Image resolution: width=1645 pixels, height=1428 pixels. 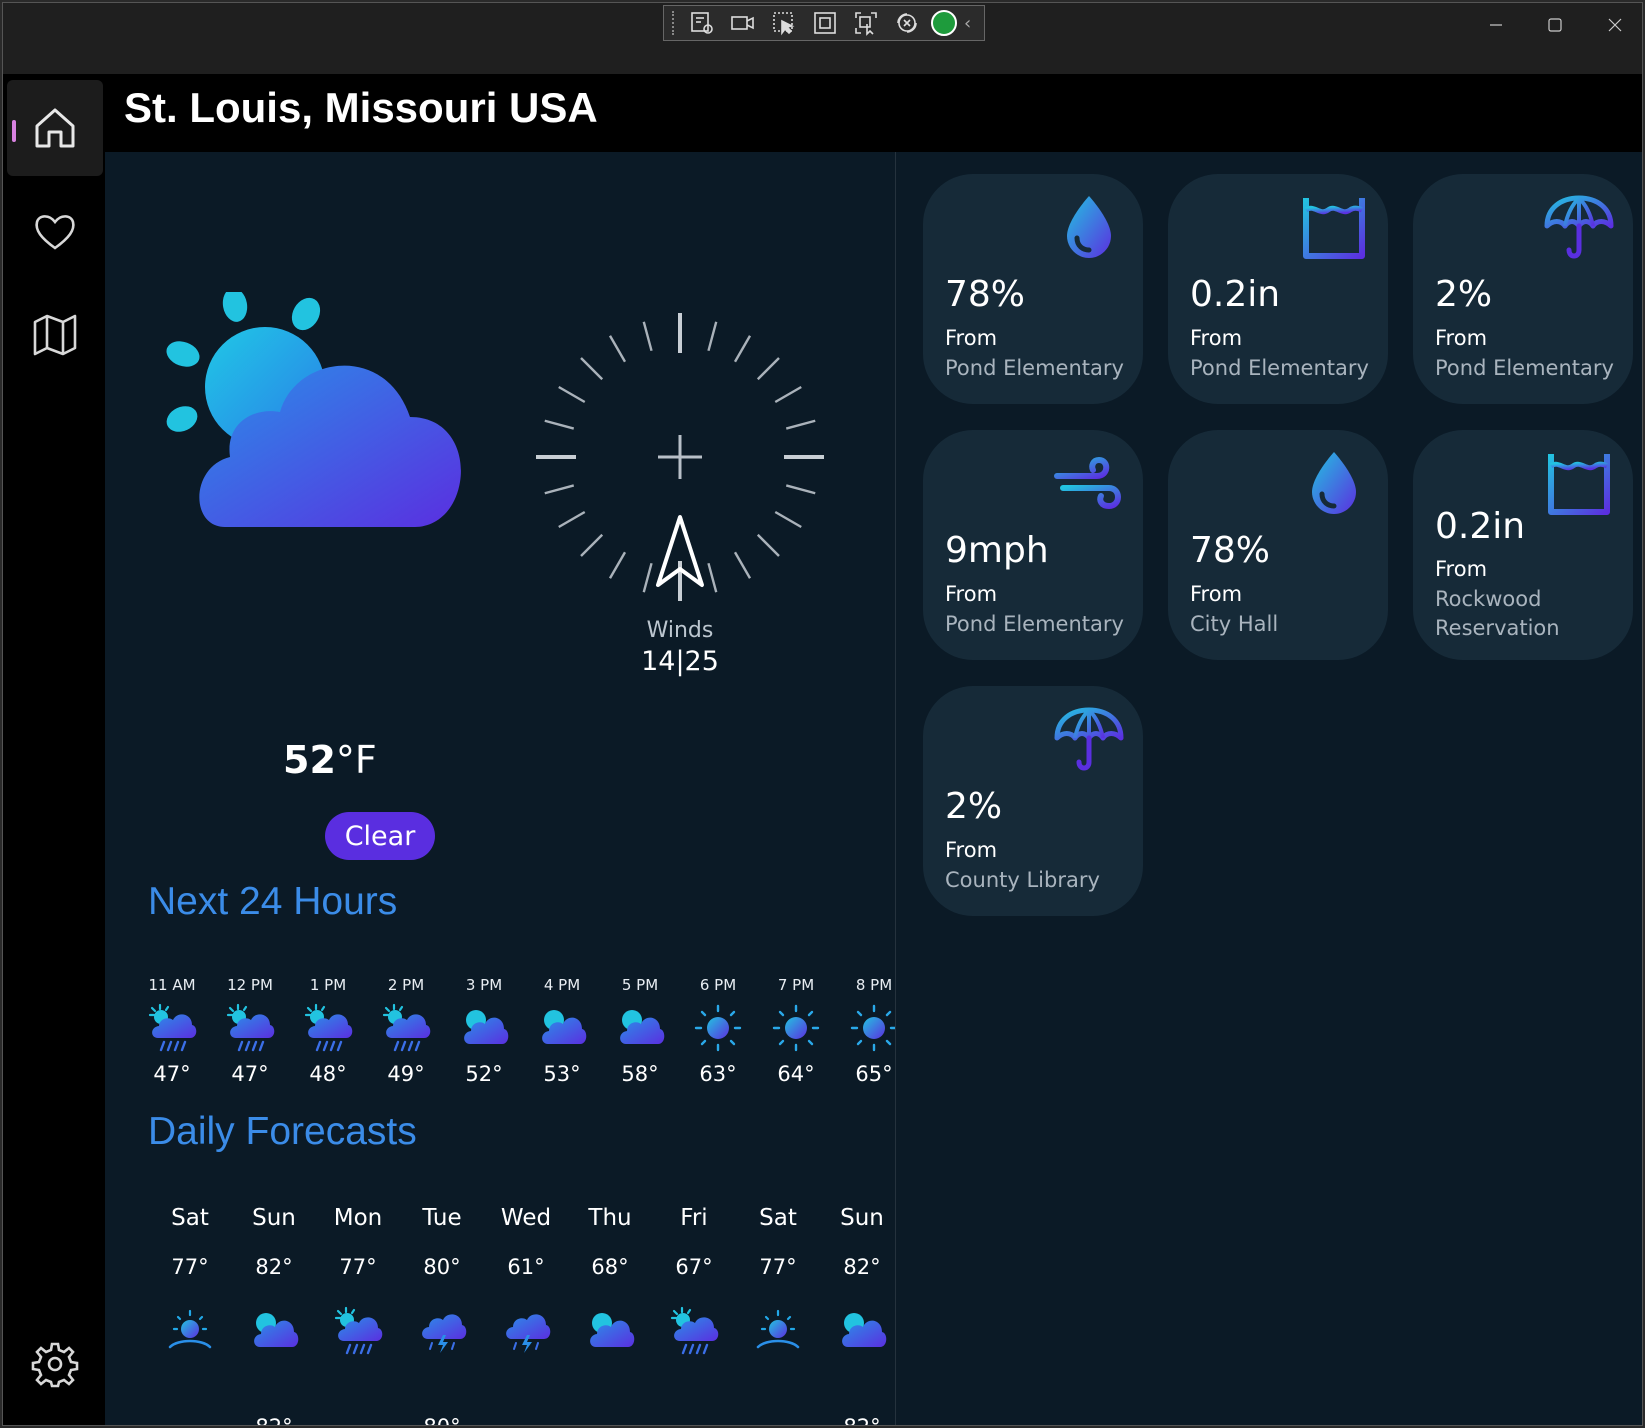 What do you see at coordinates (640, 985) in the screenshot?
I see `hour-time: 5 PM` at bounding box center [640, 985].